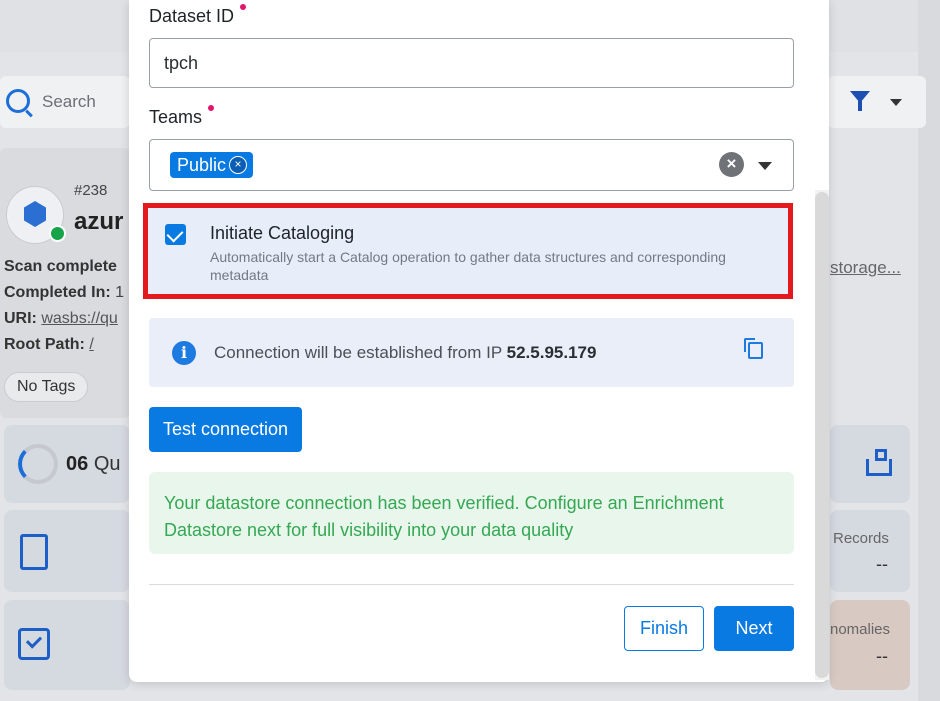 This screenshot has height=701, width=940. I want to click on finish-button: Finish, so click(664, 628).